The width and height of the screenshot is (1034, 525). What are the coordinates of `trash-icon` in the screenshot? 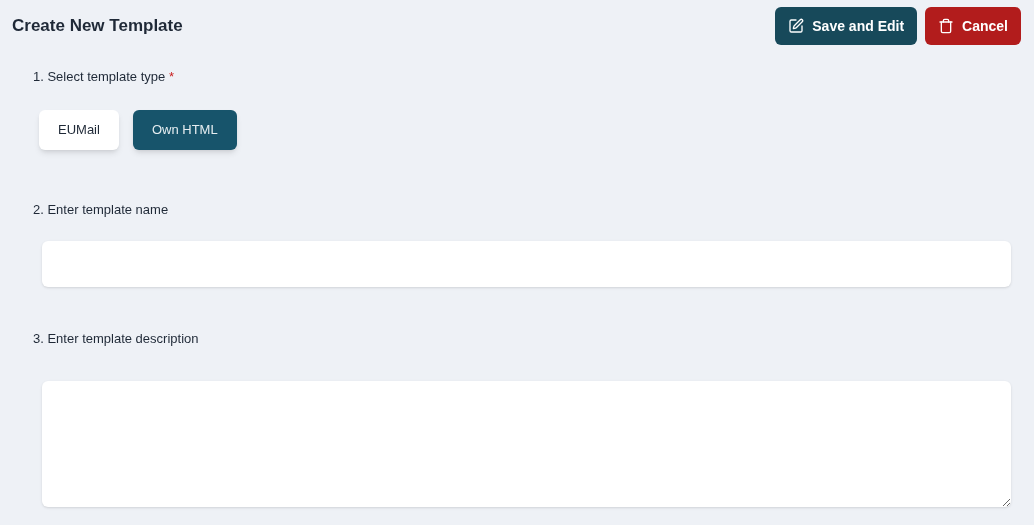 It's located at (946, 26).